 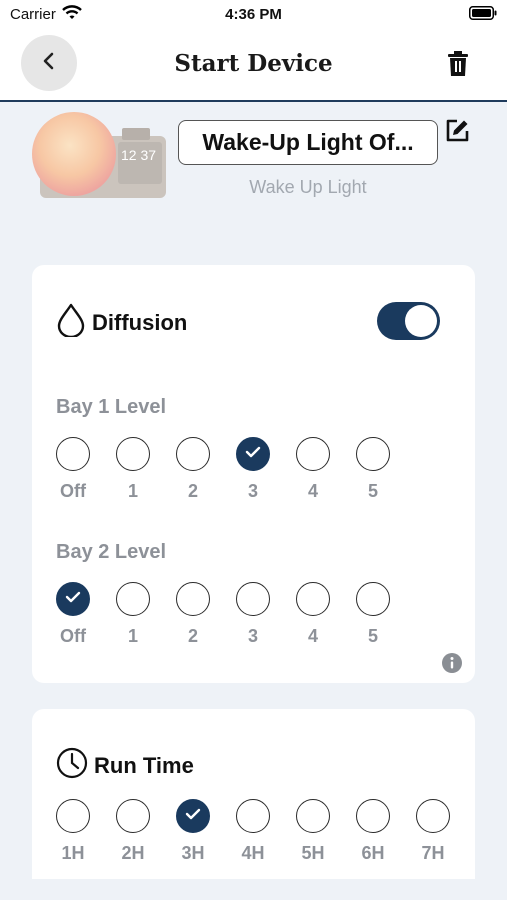 What do you see at coordinates (312, 636) in the screenshot?
I see `bay2-level-option-label: 4` at bounding box center [312, 636].